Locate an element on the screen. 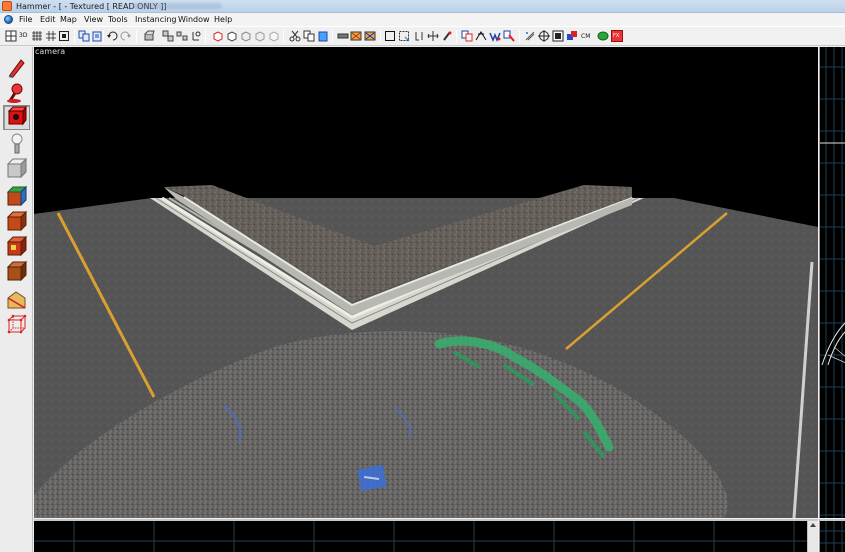  block-icon is located at coordinates (17, 168).